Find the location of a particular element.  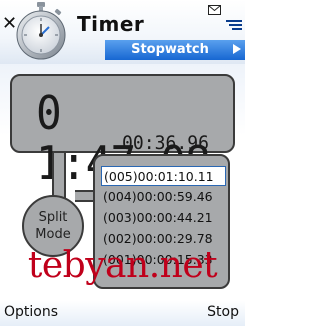

split-mode-label-line2: Mode is located at coordinates (53, 234).